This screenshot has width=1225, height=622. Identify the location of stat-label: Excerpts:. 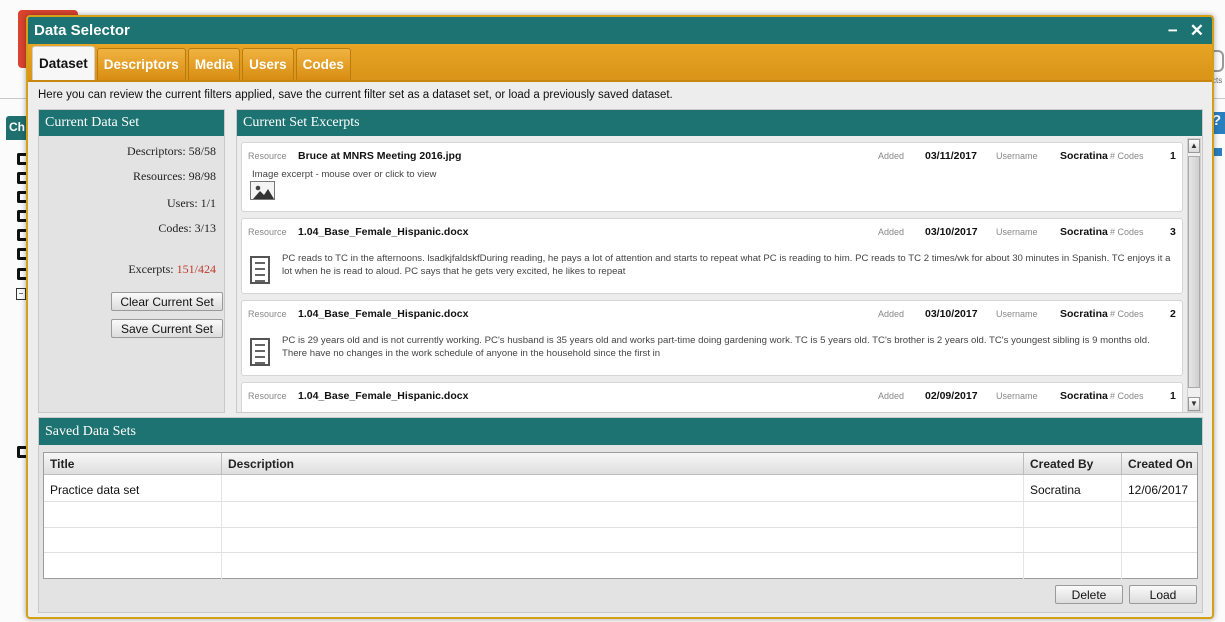
(151, 269).